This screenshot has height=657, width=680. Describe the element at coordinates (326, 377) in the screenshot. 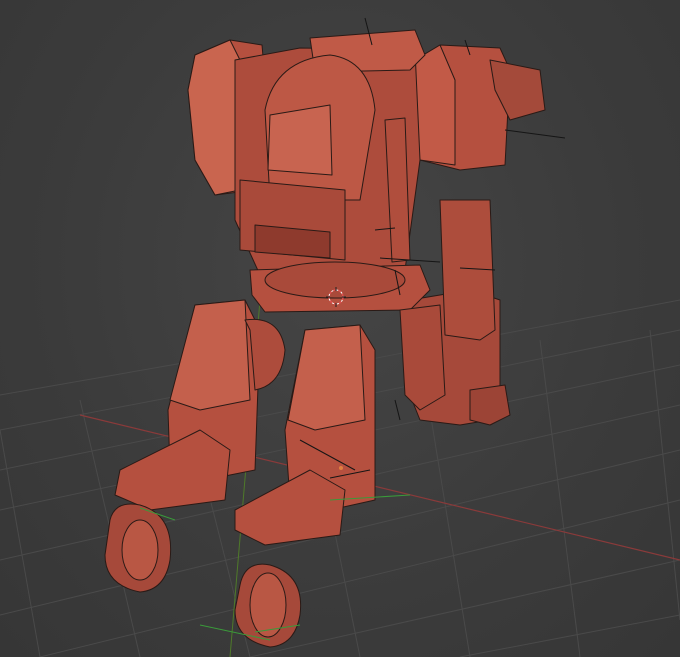

I see `right-thigh-face` at that location.